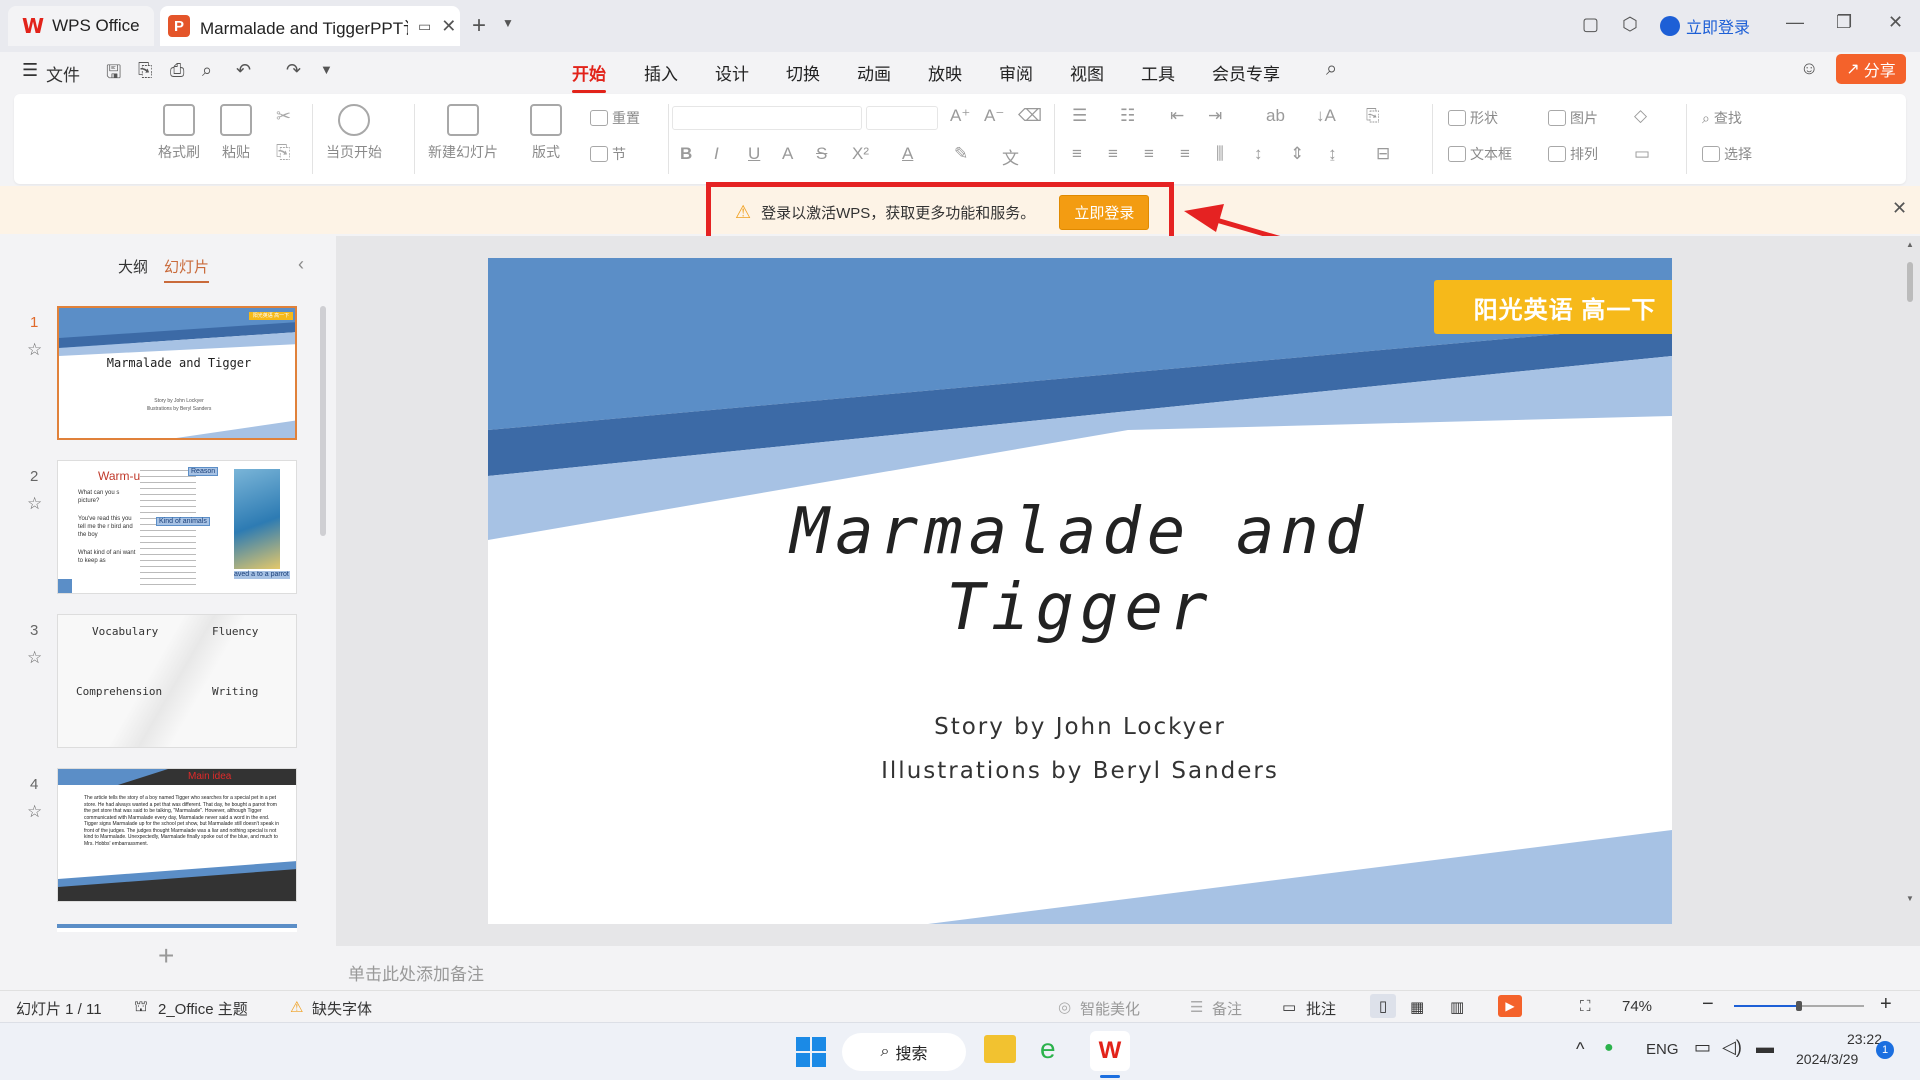 Image resolution: width=1920 pixels, height=1080 pixels. I want to click on outline-tab: 大纲, so click(133, 266).